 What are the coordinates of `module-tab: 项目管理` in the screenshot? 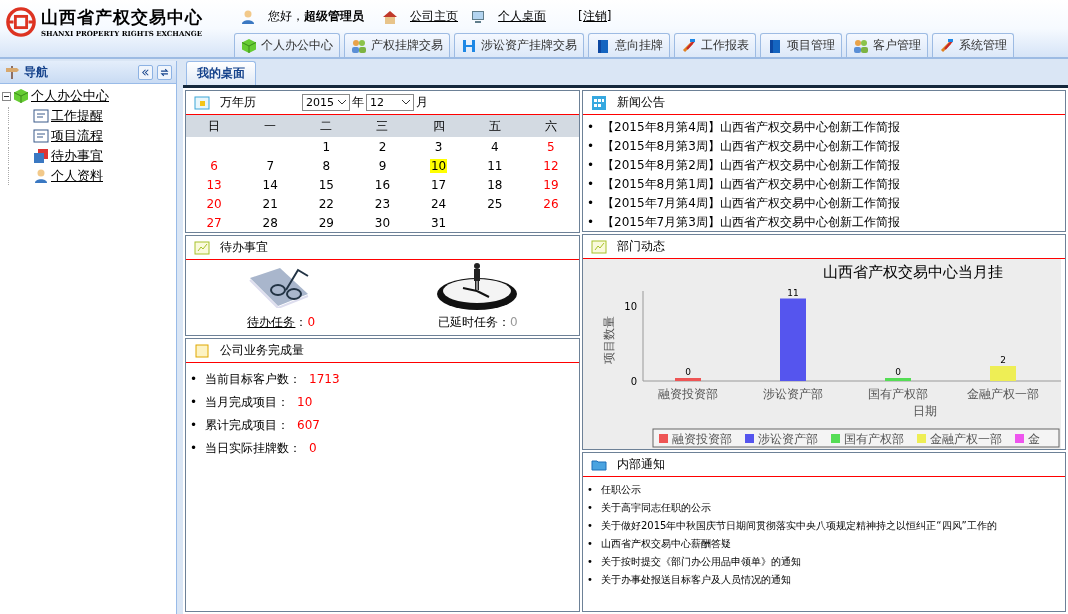 It's located at (801, 45).